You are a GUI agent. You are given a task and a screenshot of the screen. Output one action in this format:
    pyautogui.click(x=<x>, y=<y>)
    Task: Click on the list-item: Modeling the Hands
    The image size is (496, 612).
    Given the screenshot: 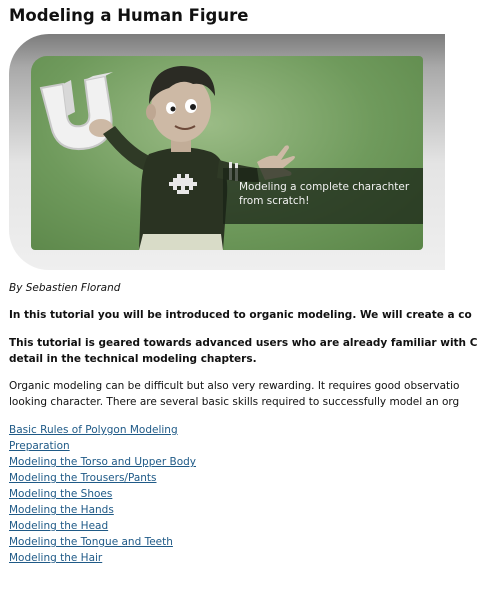 What is the action you would take?
    pyautogui.click(x=102, y=510)
    